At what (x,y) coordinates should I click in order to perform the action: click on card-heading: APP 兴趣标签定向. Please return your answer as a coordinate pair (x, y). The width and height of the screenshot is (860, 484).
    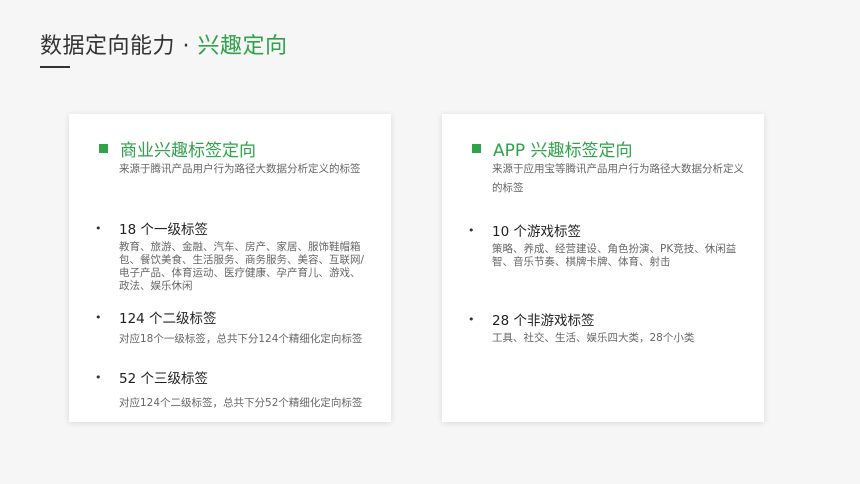
    Looking at the image, I should click on (552, 148).